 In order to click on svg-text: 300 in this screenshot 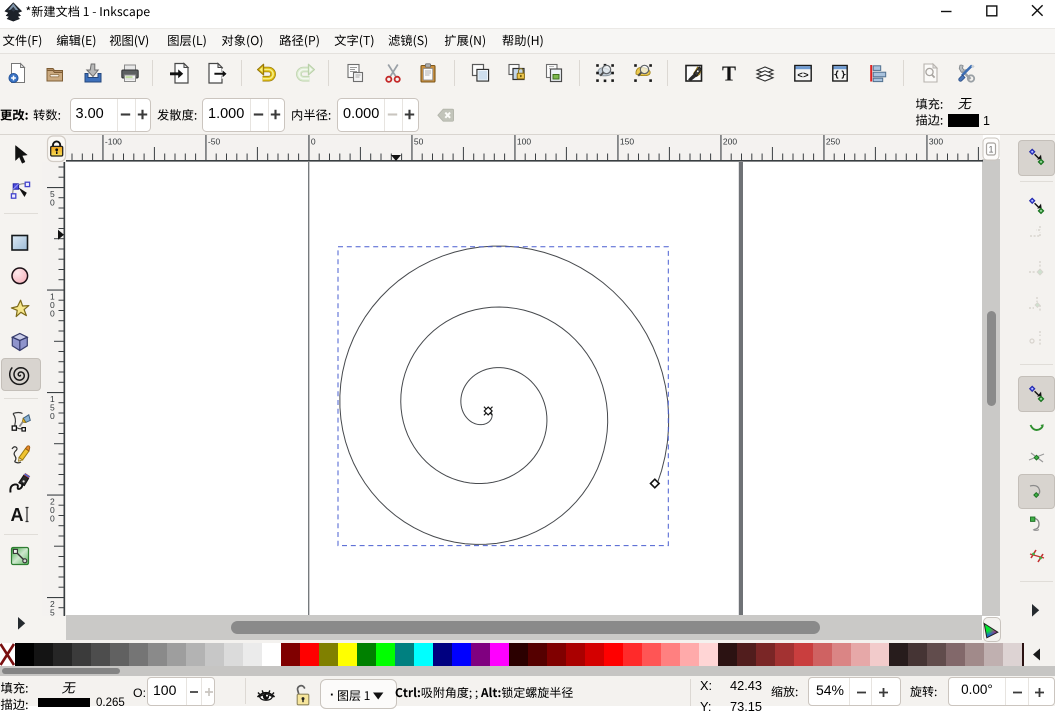, I will do `click(936, 142)`.